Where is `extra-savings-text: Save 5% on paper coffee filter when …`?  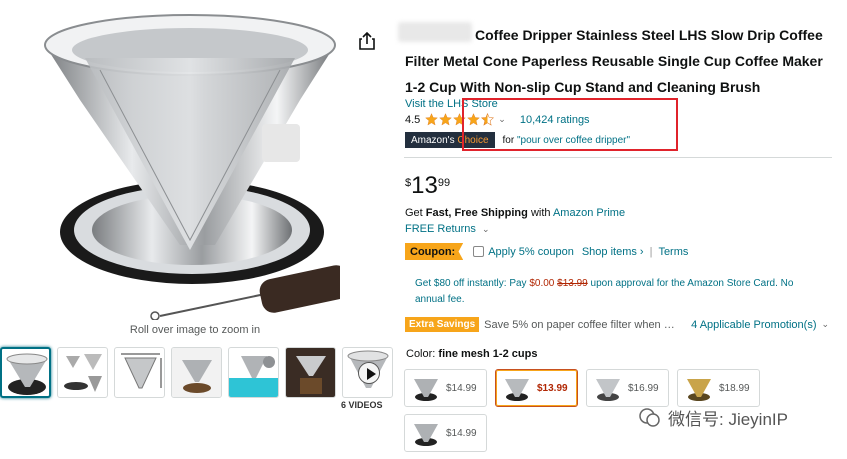 extra-savings-text: Save 5% on paper coffee filter when … is located at coordinates (579, 324).